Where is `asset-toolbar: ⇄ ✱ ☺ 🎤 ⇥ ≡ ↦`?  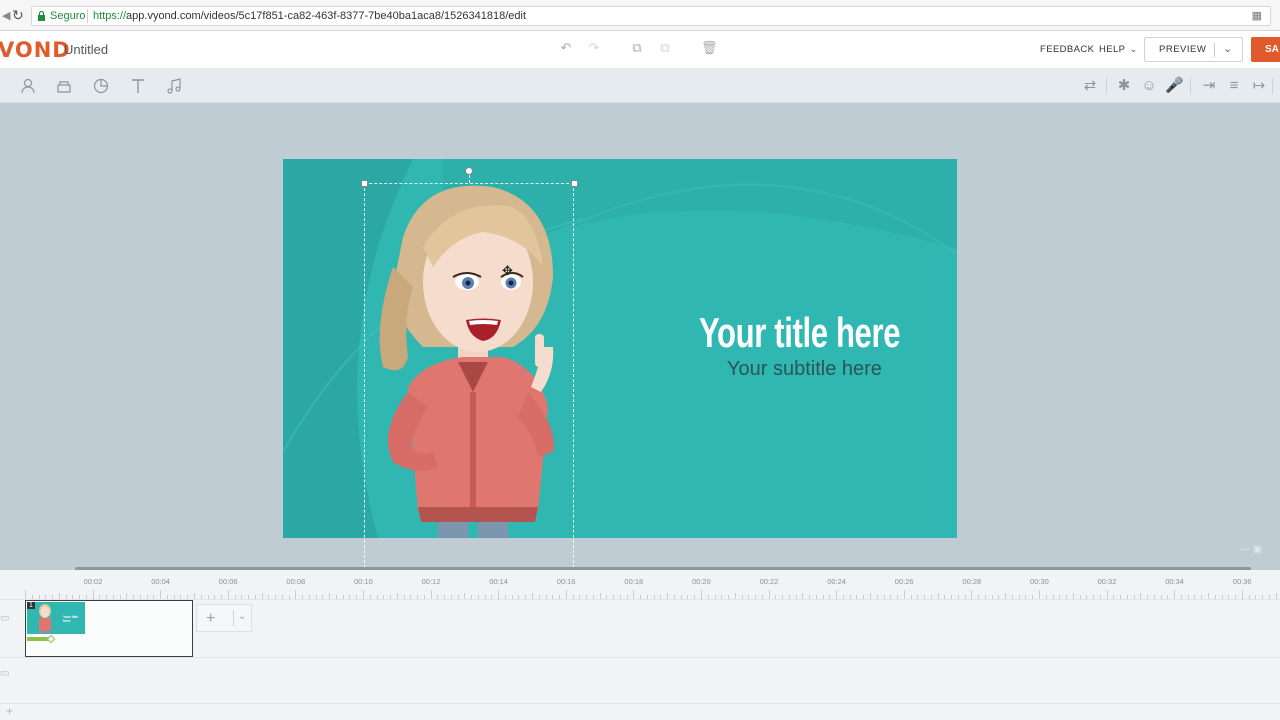 asset-toolbar: ⇄ ✱ ☺ 🎤 ⇥ ≡ ↦ is located at coordinates (640, 86).